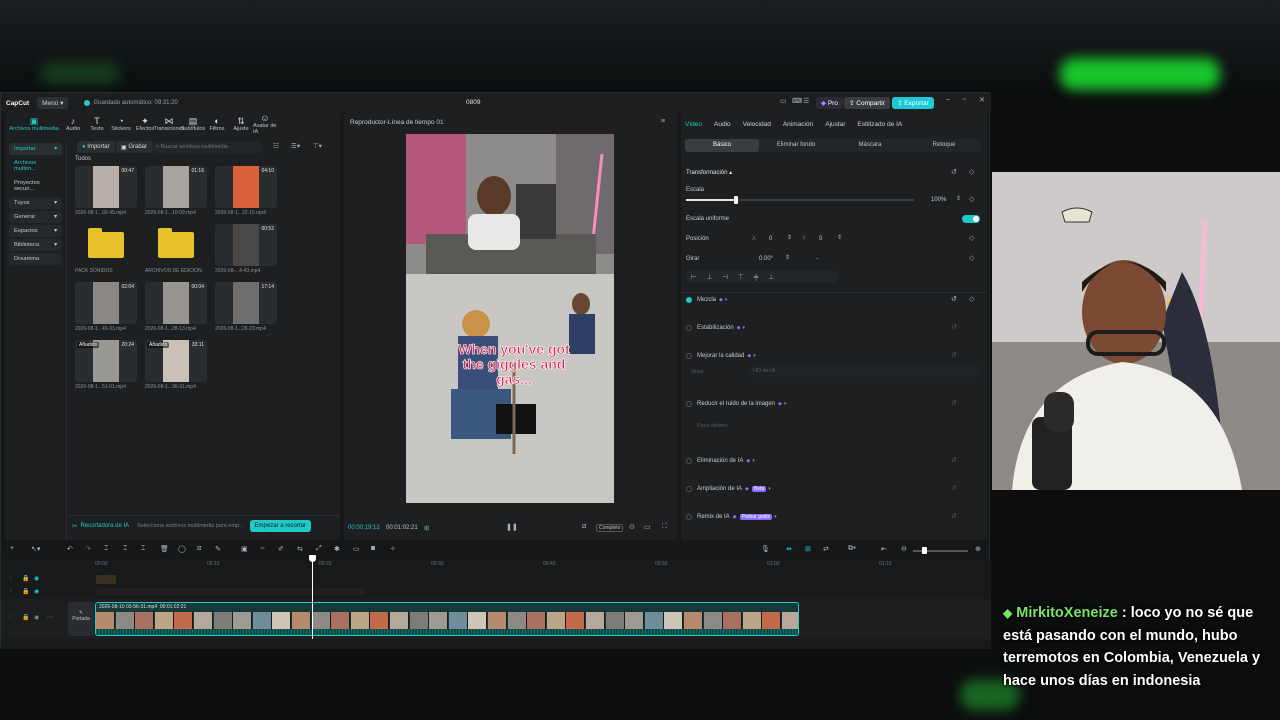  Describe the element at coordinates (765, 549) in the screenshot. I see `mic-icon: 🎙` at that location.